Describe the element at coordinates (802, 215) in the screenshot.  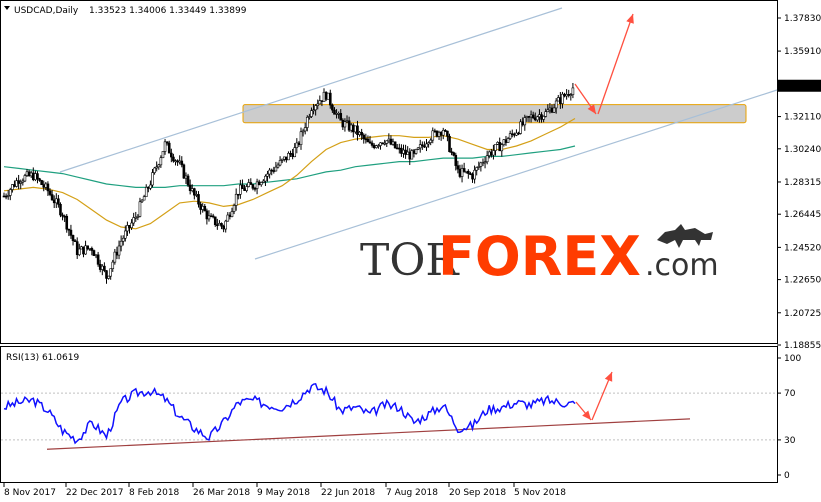
I see `price-tick-label: 1.26445` at that location.